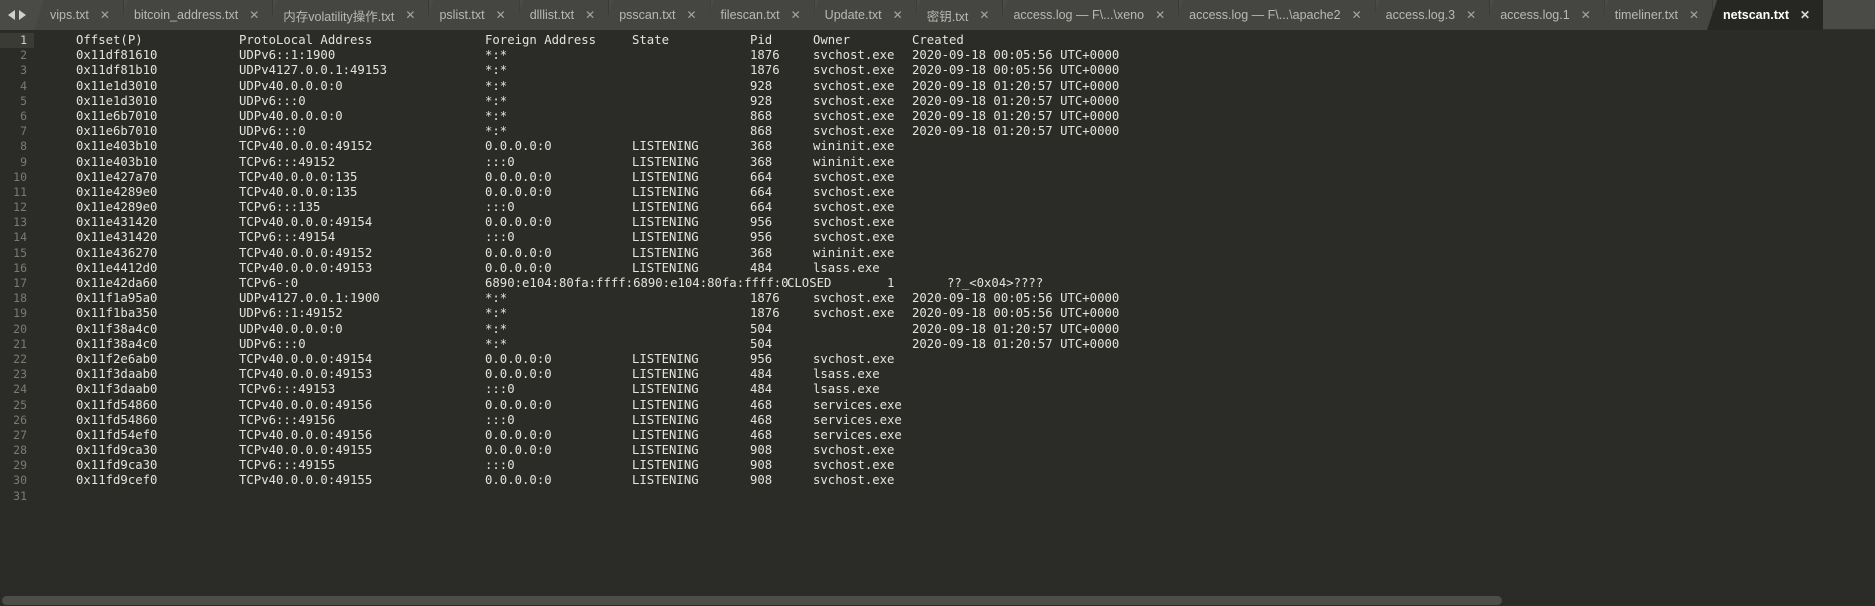 The width and height of the screenshot is (1875, 606). Describe the element at coordinates (761, 465) in the screenshot. I see `cell-pid: 908` at that location.